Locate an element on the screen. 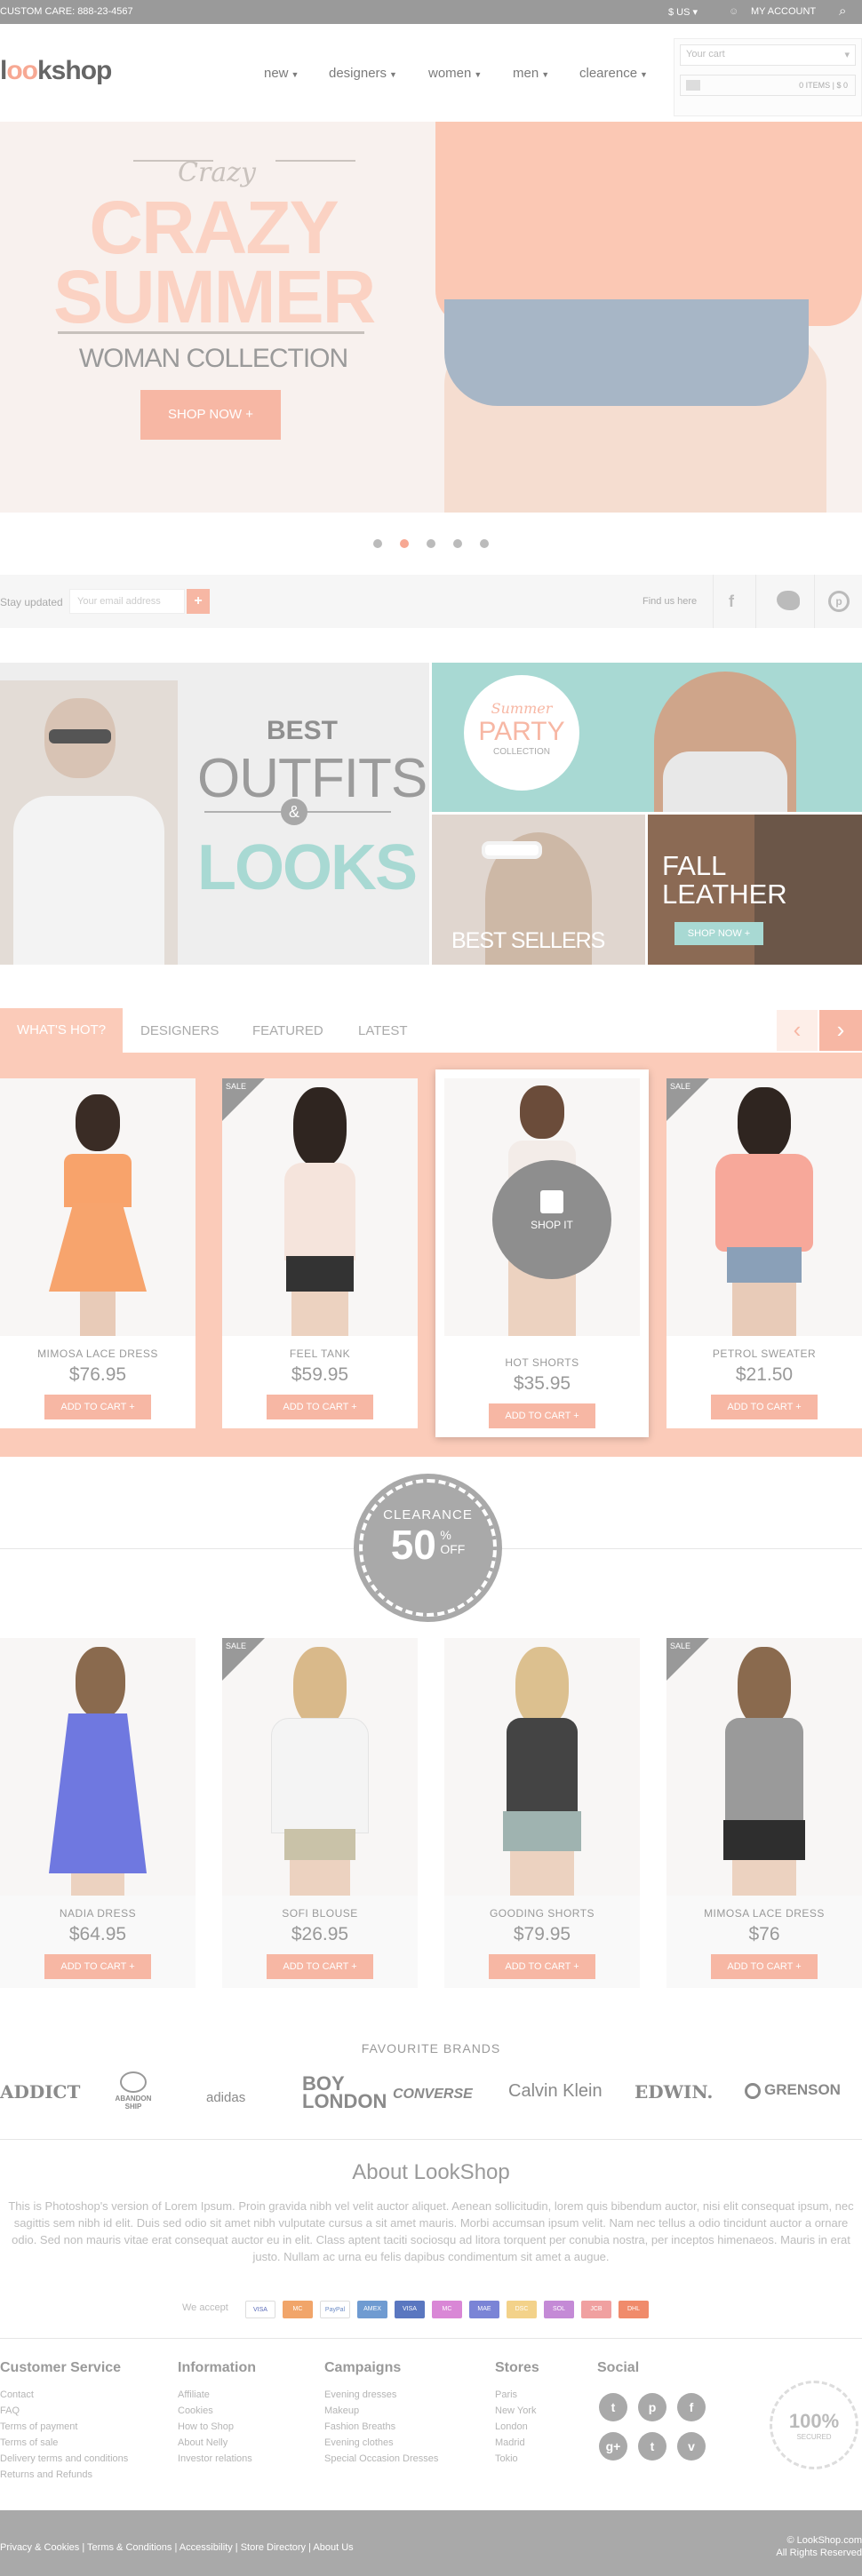 The image size is (862, 2576). twitter-icon is located at coordinates (788, 600).